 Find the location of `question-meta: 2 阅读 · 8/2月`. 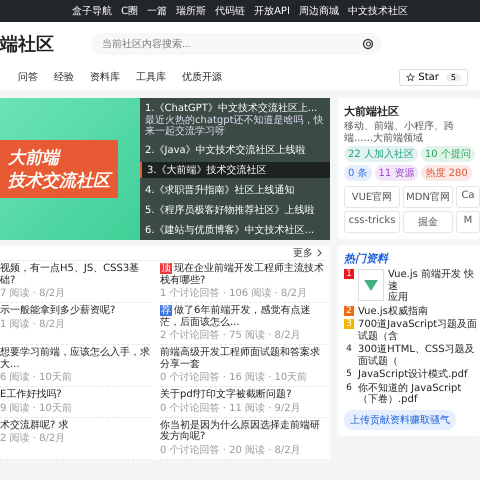

question-meta: 2 阅读 · 8/2月 is located at coordinates (33, 438).